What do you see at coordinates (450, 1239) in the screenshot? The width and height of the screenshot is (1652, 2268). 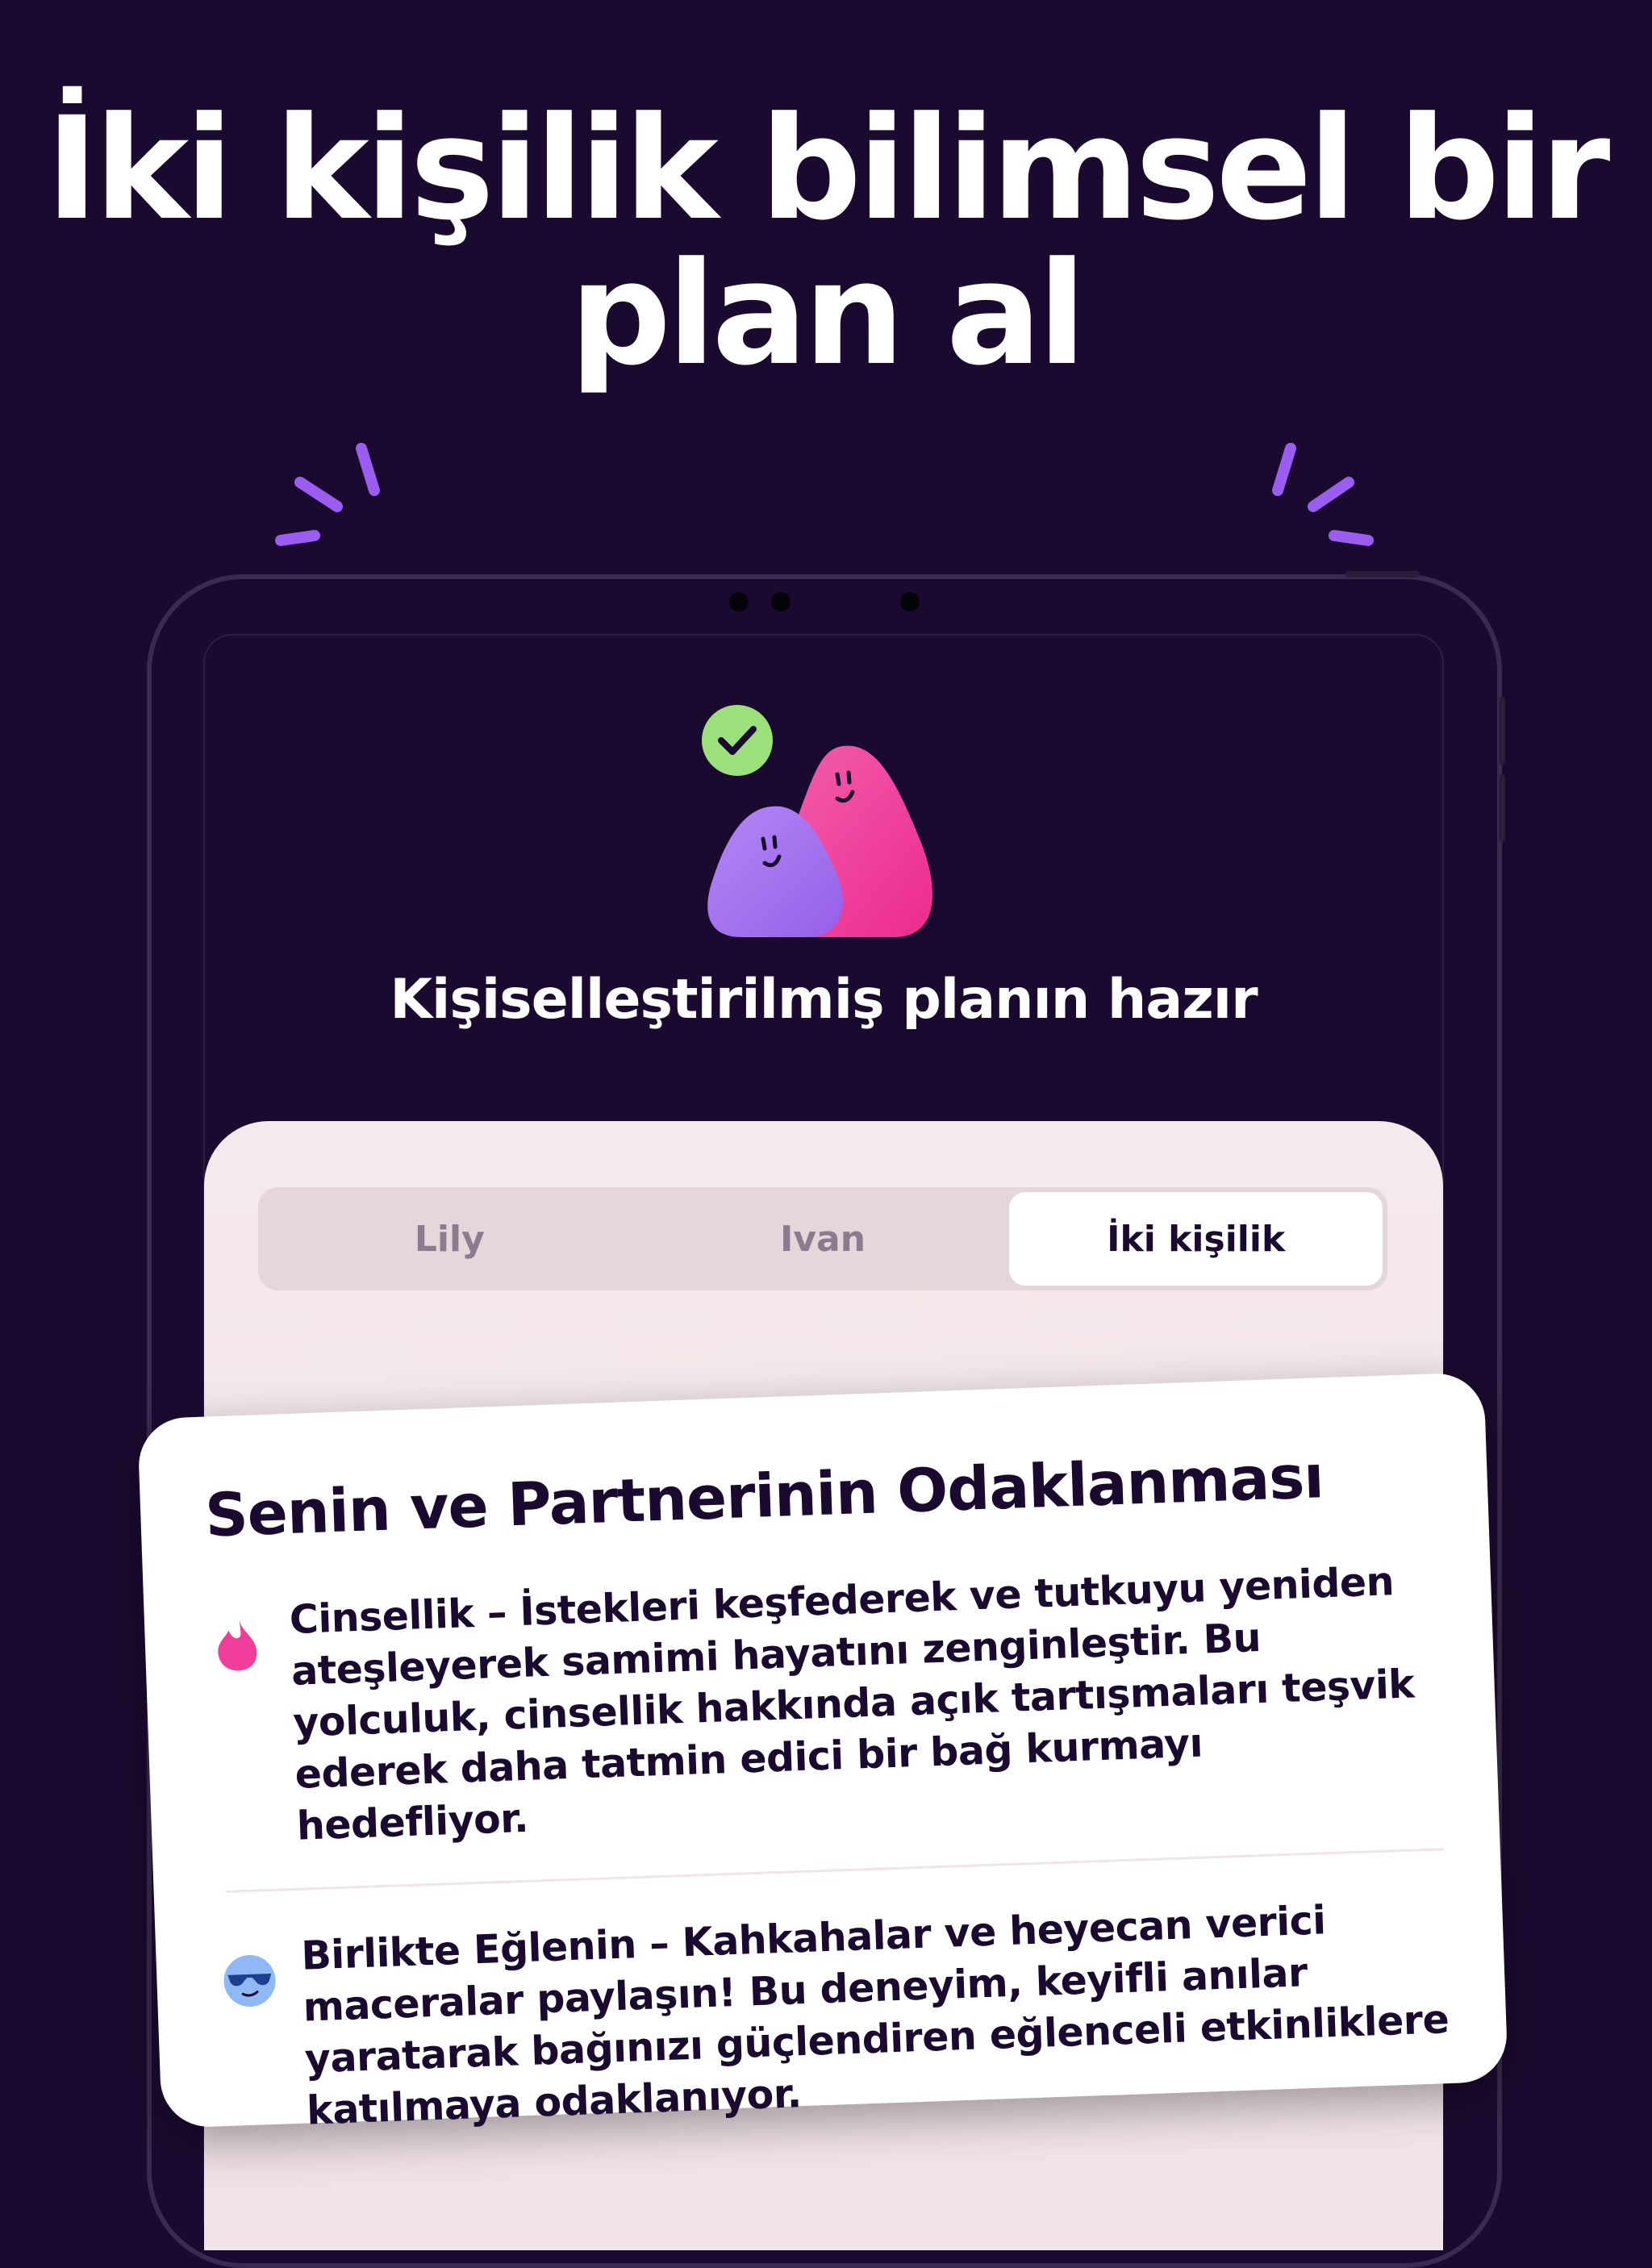 I see `tab-lily: Lily` at bounding box center [450, 1239].